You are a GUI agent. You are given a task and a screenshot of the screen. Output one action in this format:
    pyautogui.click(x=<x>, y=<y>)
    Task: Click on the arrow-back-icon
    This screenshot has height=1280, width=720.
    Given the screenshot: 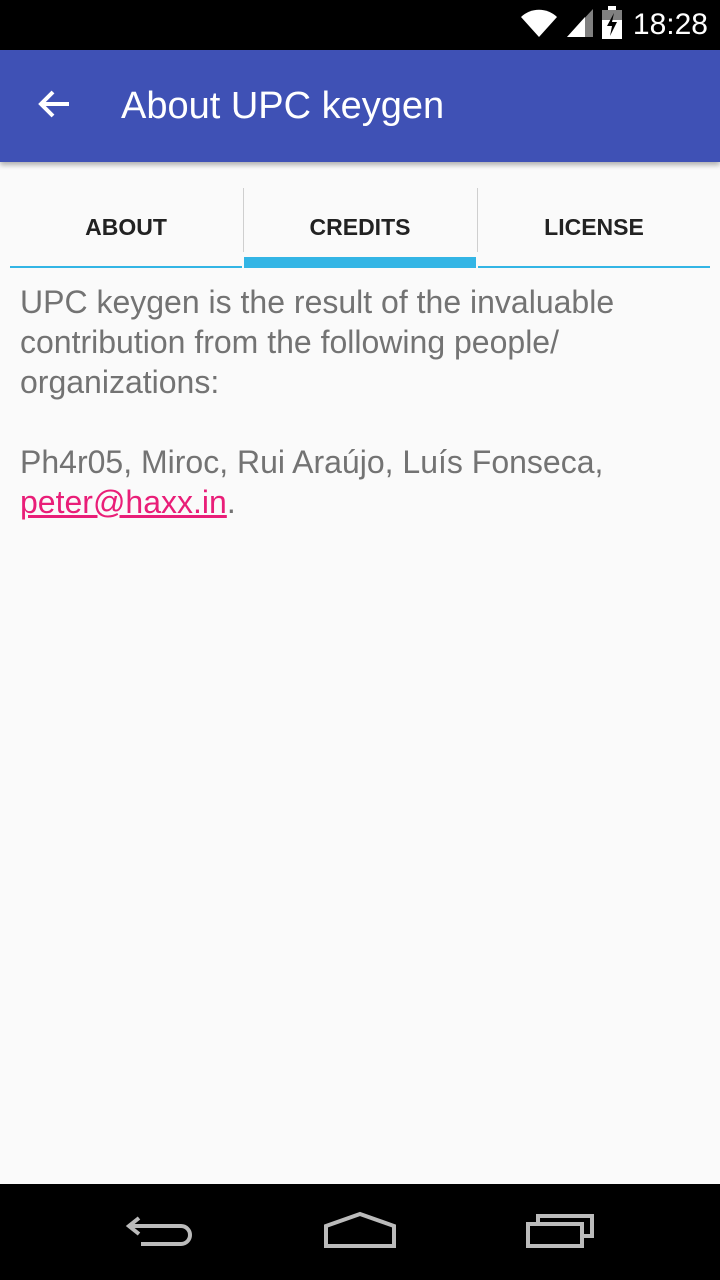 What is the action you would take?
    pyautogui.click(x=54, y=106)
    